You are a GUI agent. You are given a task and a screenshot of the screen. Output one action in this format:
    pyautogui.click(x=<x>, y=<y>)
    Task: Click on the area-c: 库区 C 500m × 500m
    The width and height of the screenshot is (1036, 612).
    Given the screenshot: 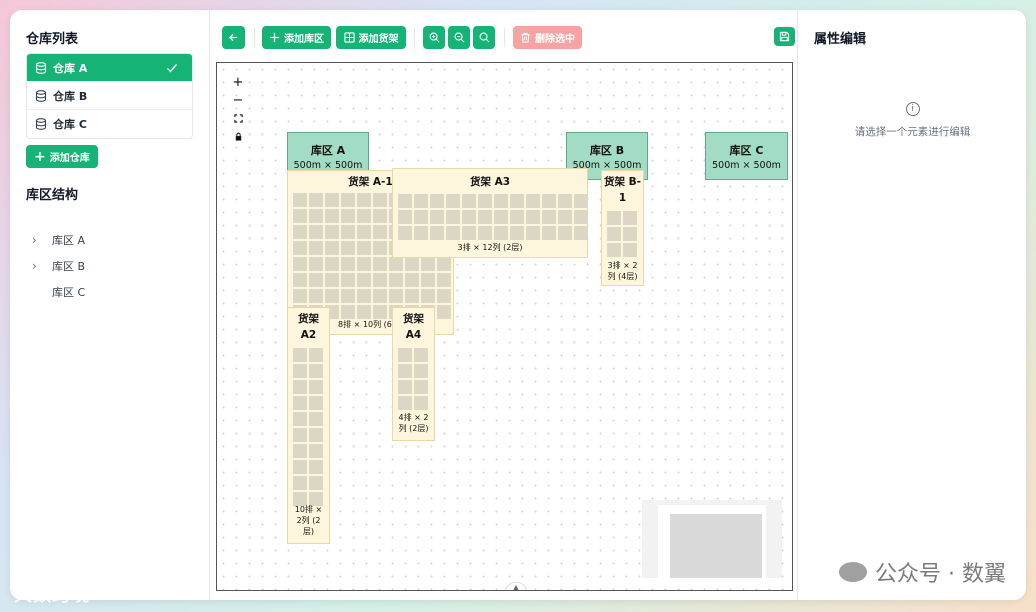 What is the action you would take?
    pyautogui.click(x=746, y=156)
    